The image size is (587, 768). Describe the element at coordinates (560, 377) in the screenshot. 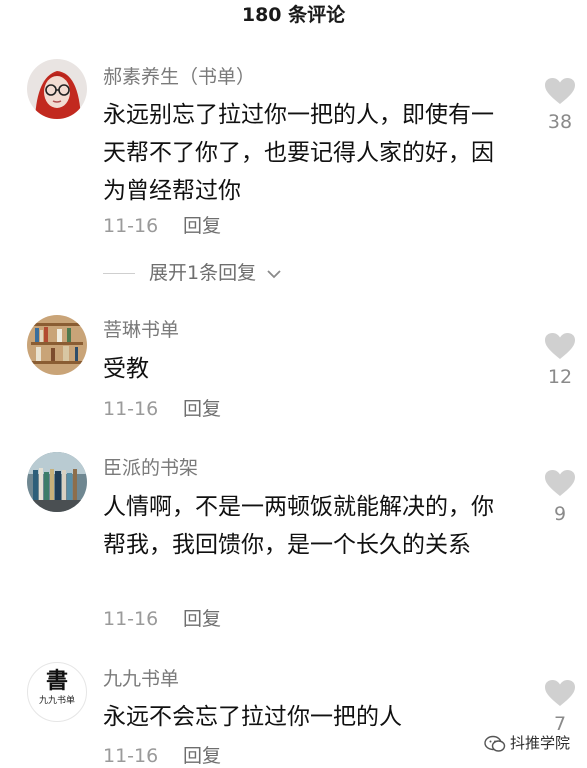

I see `like-count: 12` at that location.